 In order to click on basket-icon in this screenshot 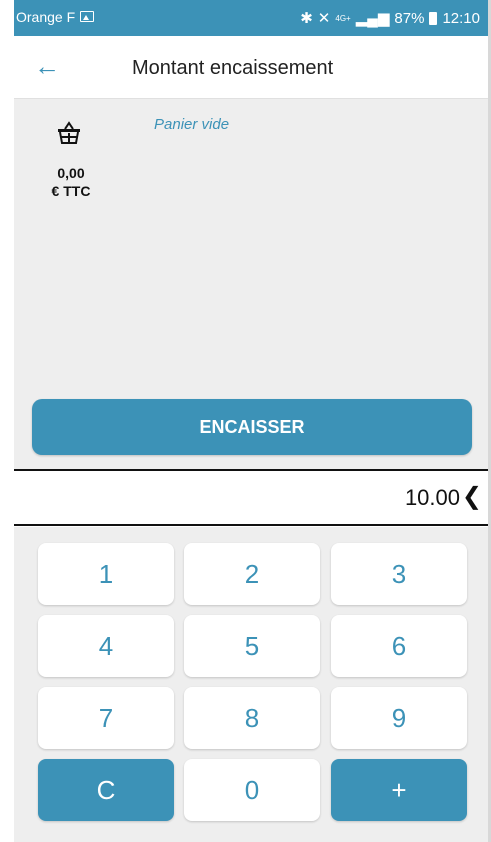, I will do `click(69, 134)`.